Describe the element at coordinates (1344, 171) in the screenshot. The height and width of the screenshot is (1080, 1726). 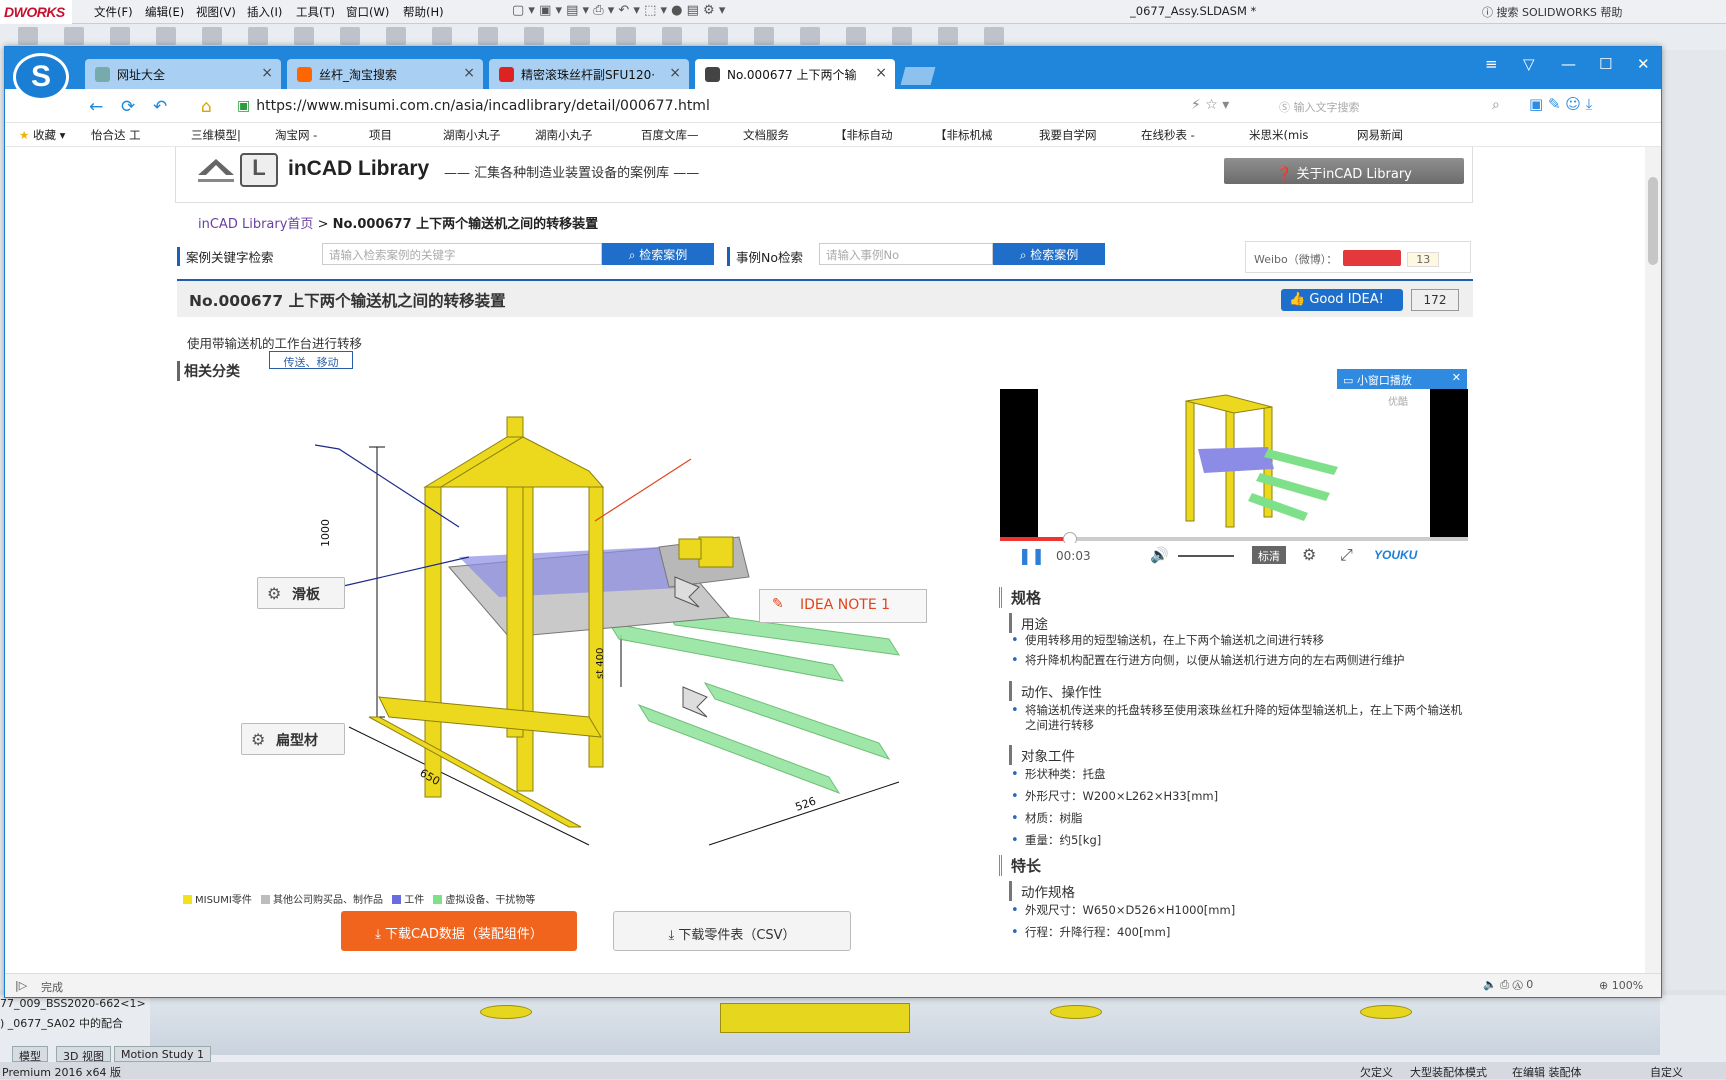
I see `about-button: ❓ 关于inCAD Library` at that location.